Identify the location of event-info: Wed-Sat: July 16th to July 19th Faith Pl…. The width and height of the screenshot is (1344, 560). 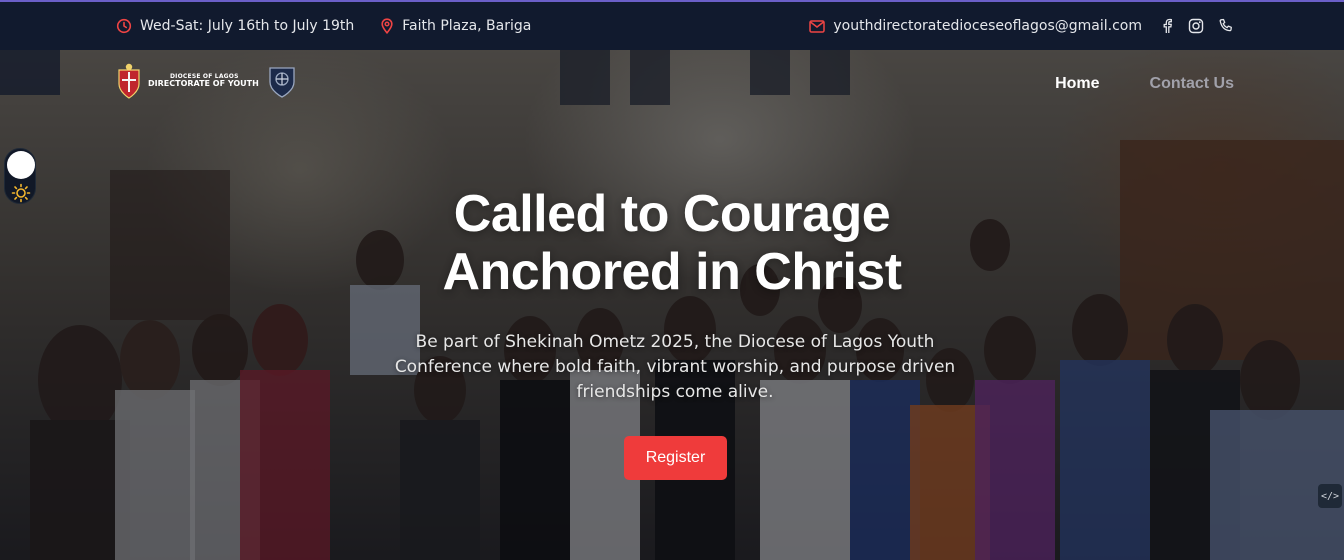
(323, 26).